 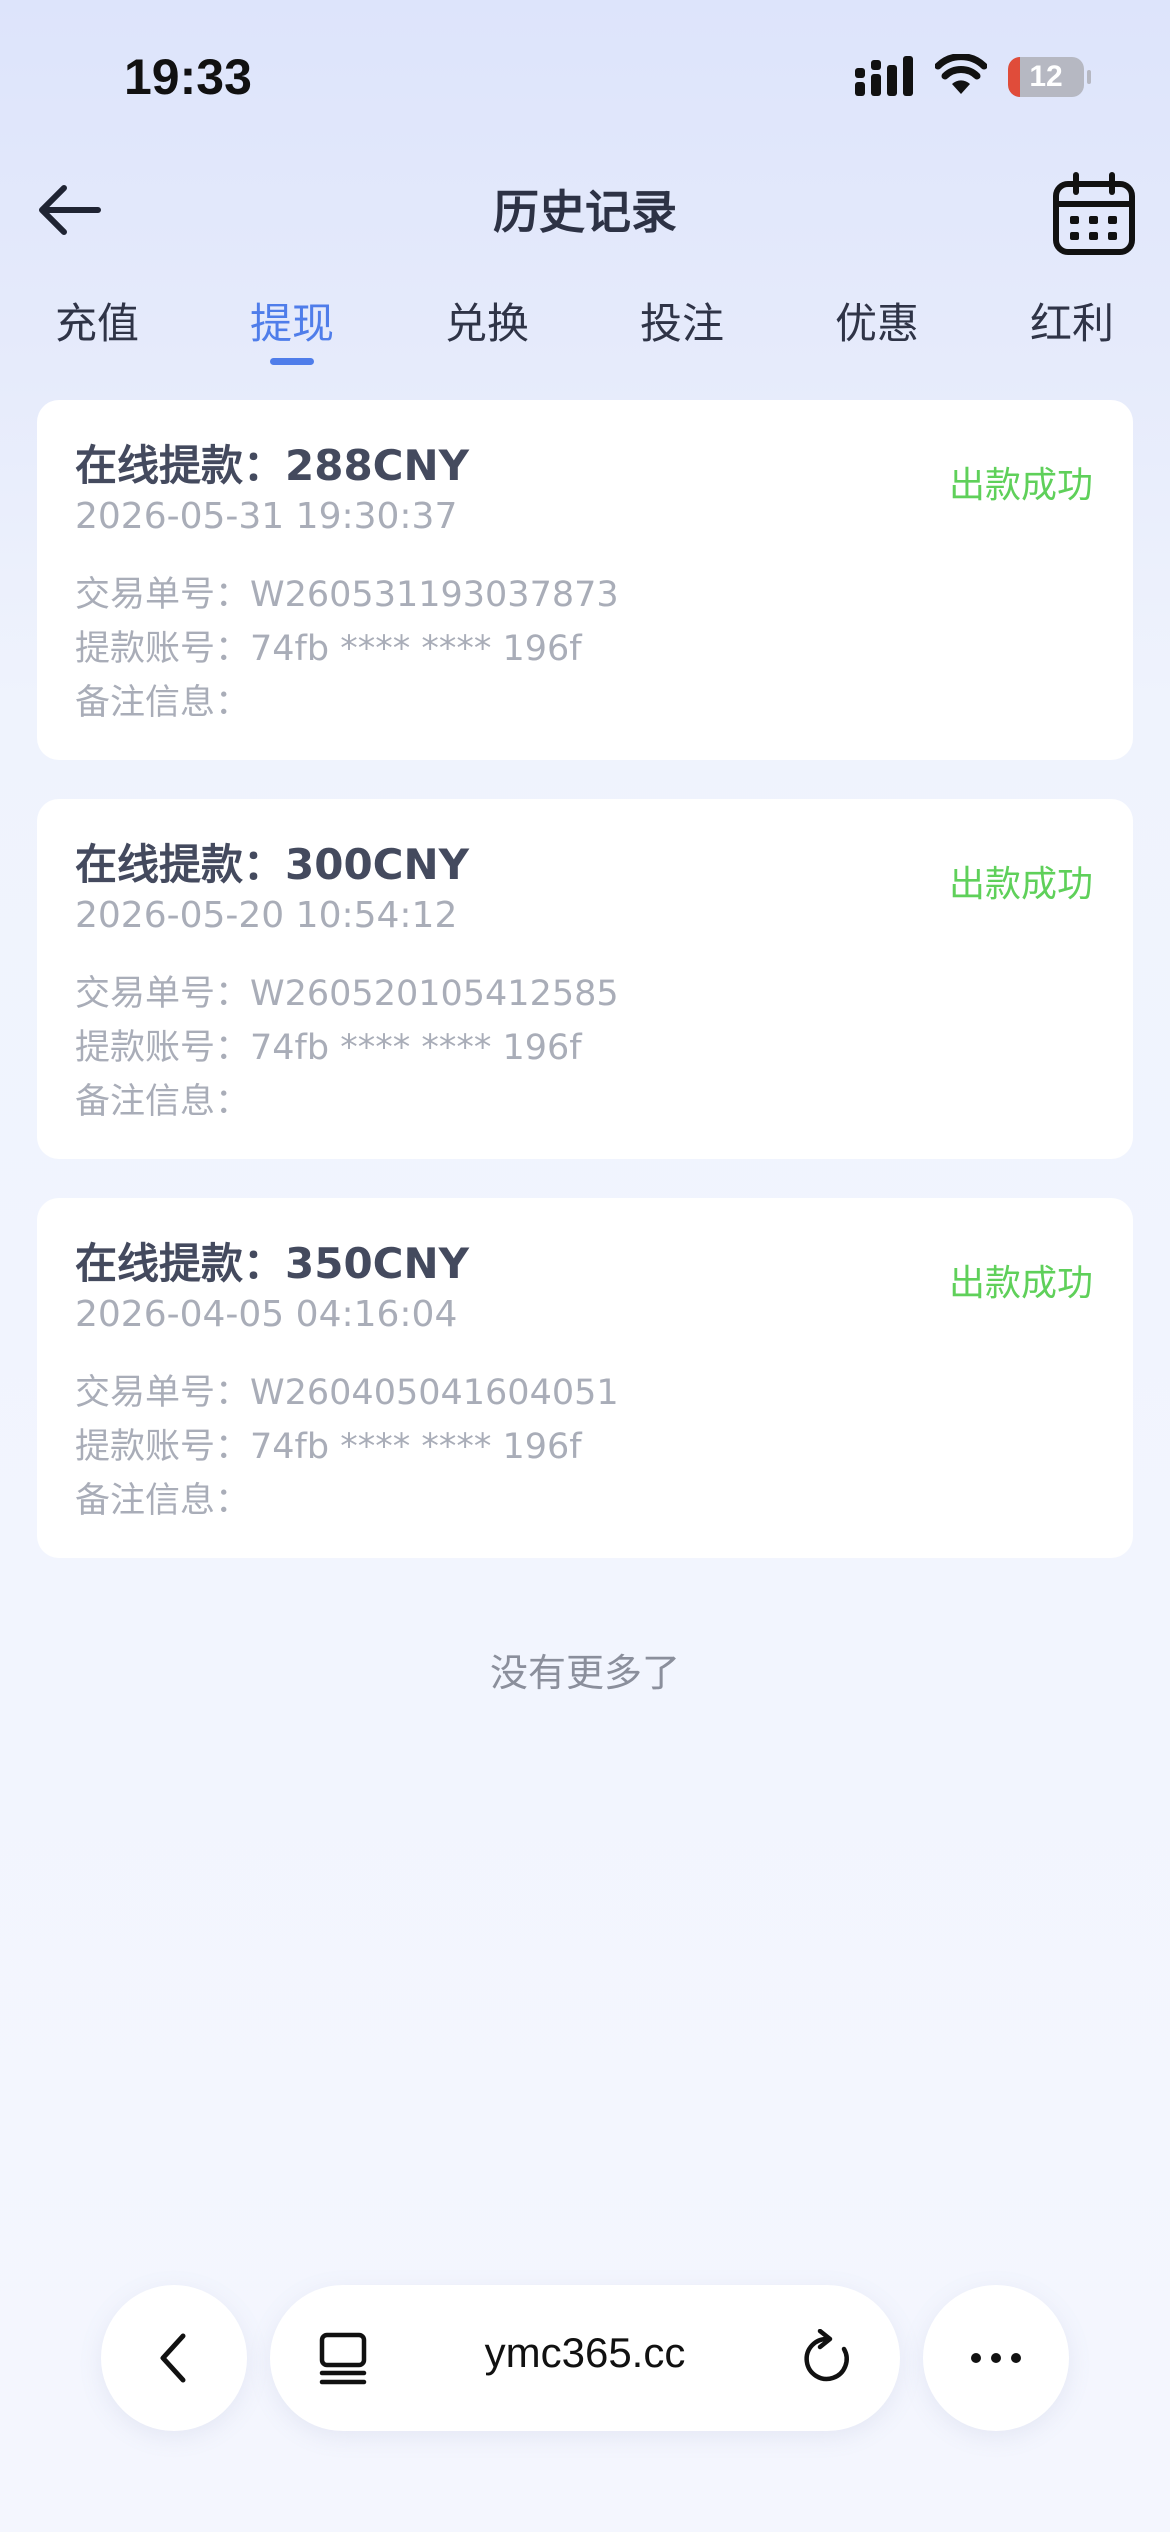 I want to click on tab-bonus: 红利, so click(x=1072, y=320).